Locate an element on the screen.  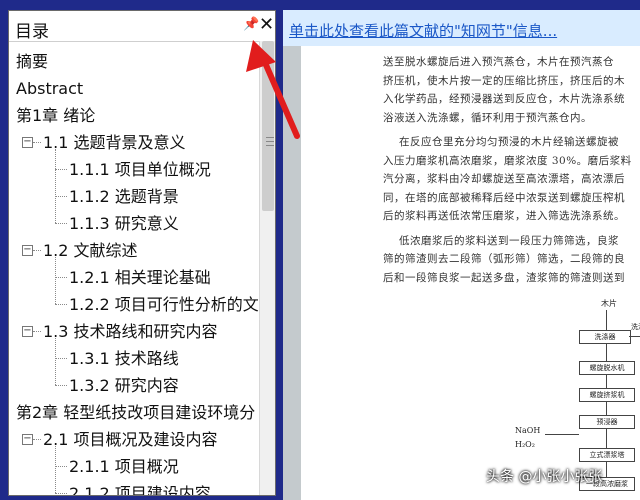
toc-title: 目录 is located at coordinates (32, 32).